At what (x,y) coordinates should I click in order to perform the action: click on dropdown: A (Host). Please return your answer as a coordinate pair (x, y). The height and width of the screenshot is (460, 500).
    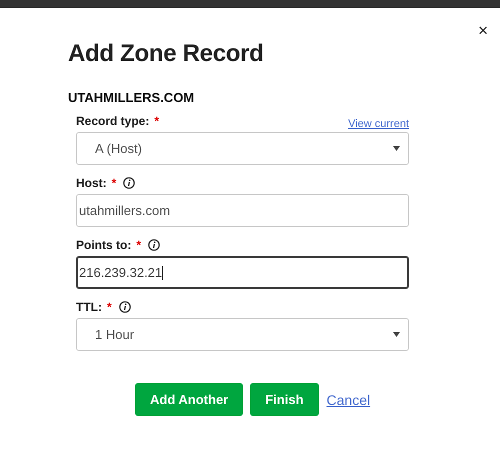
    Looking at the image, I should click on (242, 148).